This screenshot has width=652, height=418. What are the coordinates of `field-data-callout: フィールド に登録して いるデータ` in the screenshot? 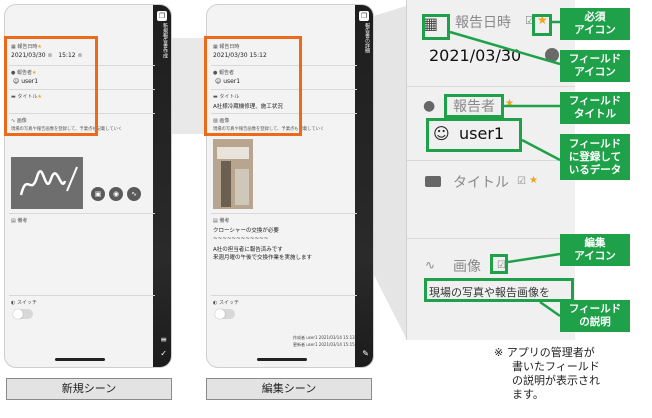 It's located at (595, 157).